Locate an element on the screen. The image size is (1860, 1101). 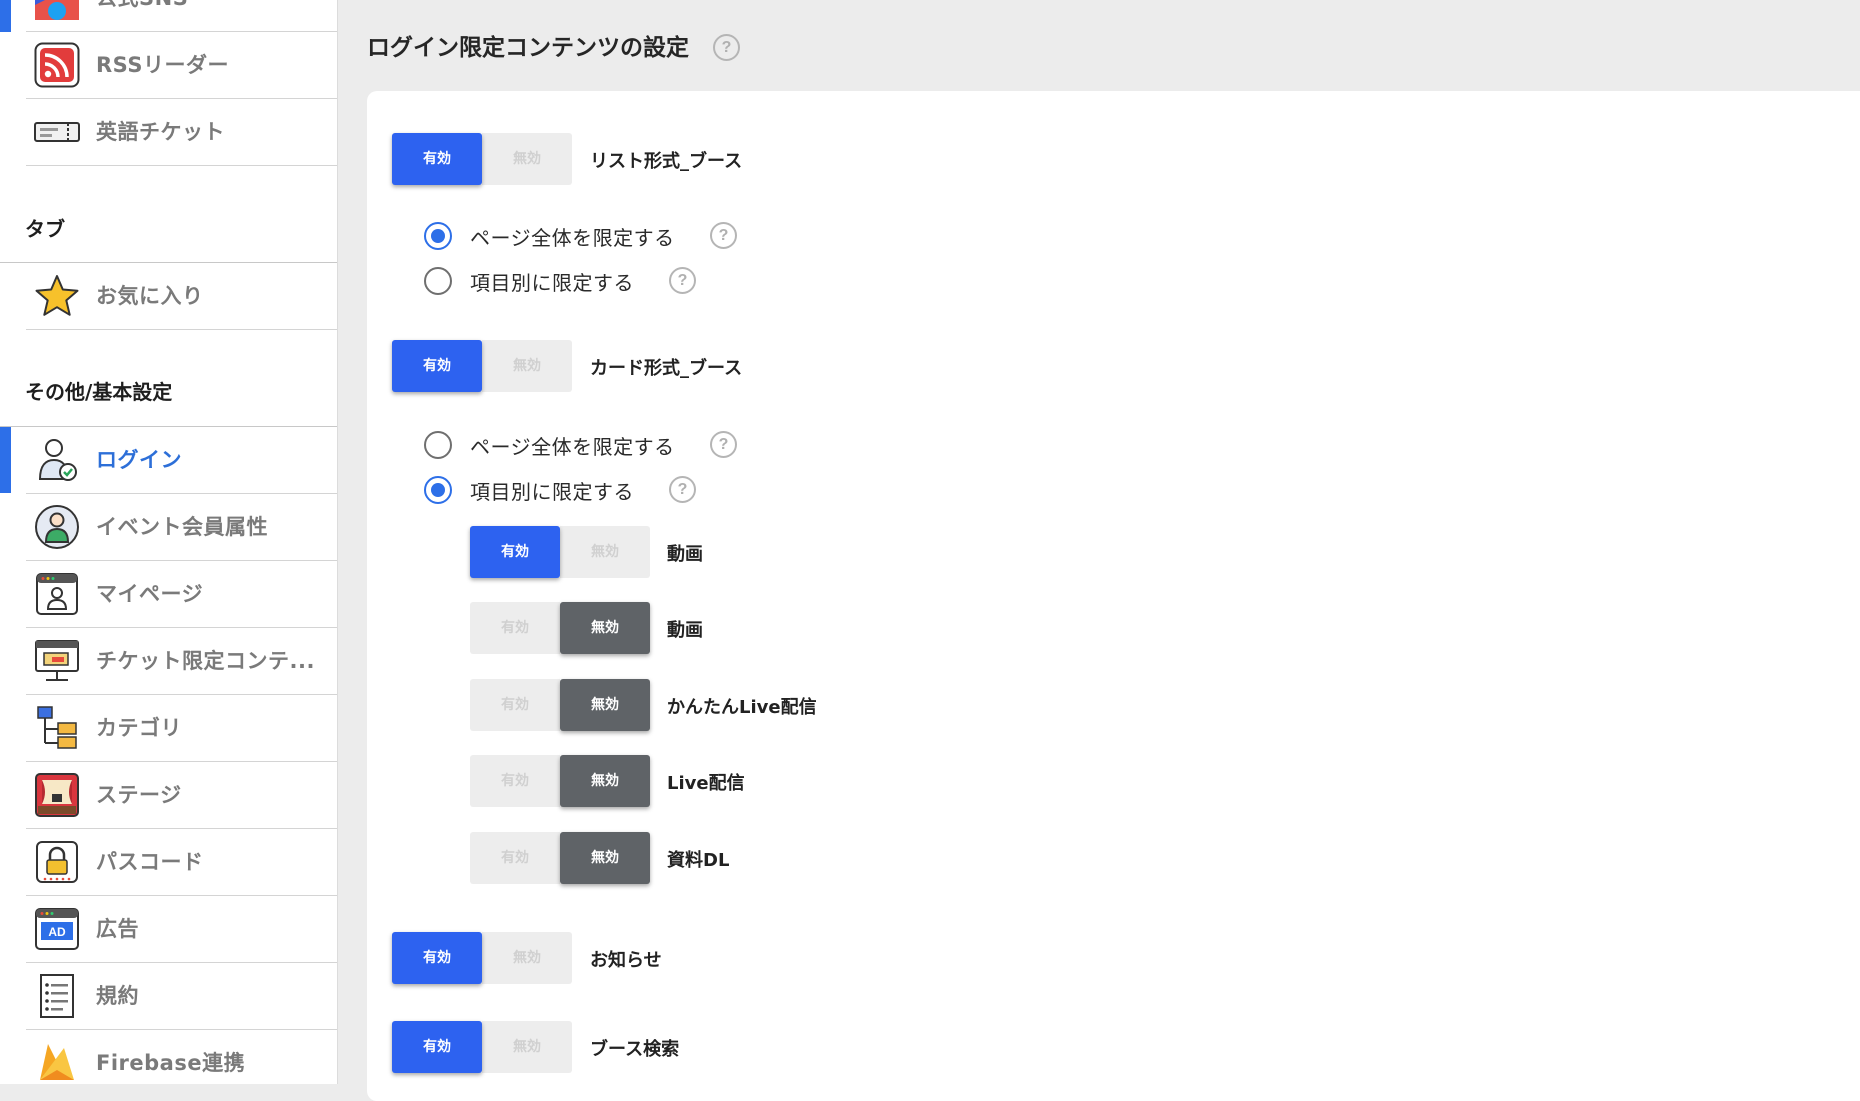
partial-active-indicator is located at coordinates (5, 16).